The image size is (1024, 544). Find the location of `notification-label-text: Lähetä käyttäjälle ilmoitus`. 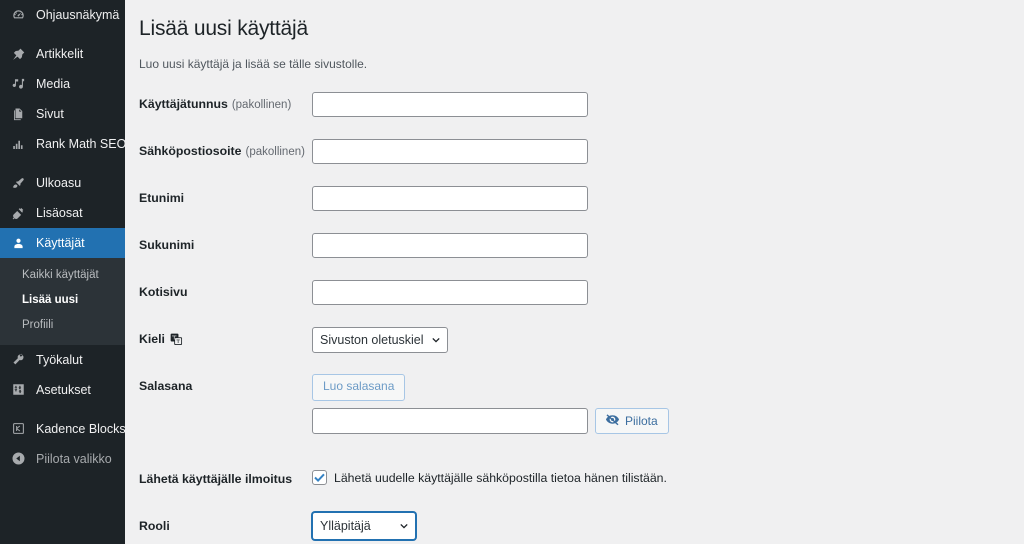

notification-label-text: Lähetä käyttäjälle ilmoitus is located at coordinates (216, 479).